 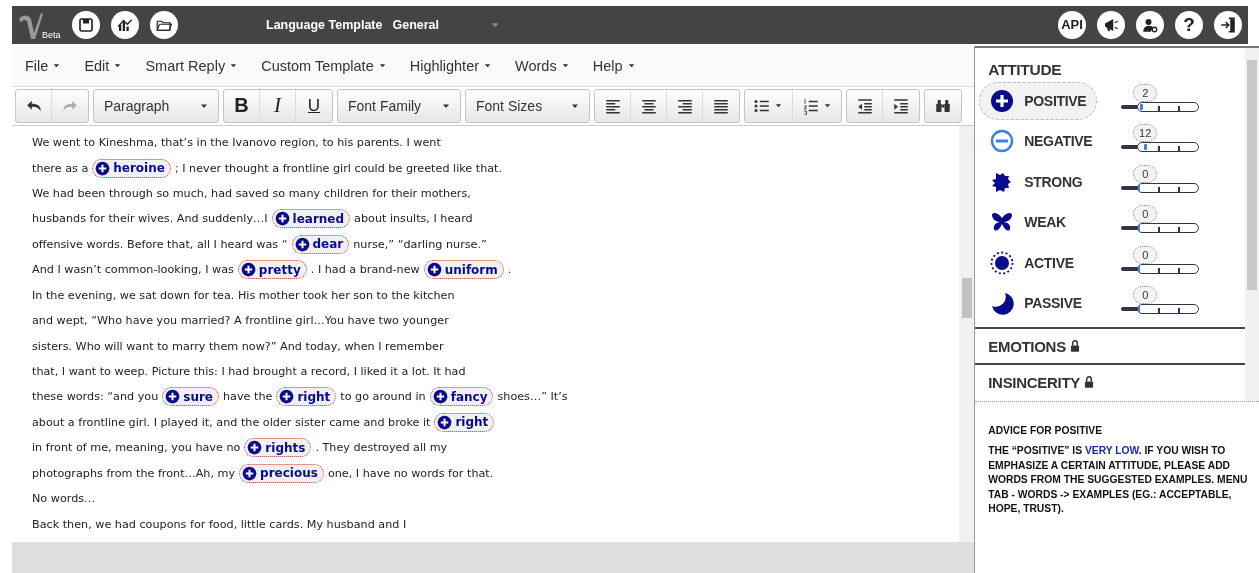 What do you see at coordinates (543, 65) in the screenshot?
I see `menu-item: Words` at bounding box center [543, 65].